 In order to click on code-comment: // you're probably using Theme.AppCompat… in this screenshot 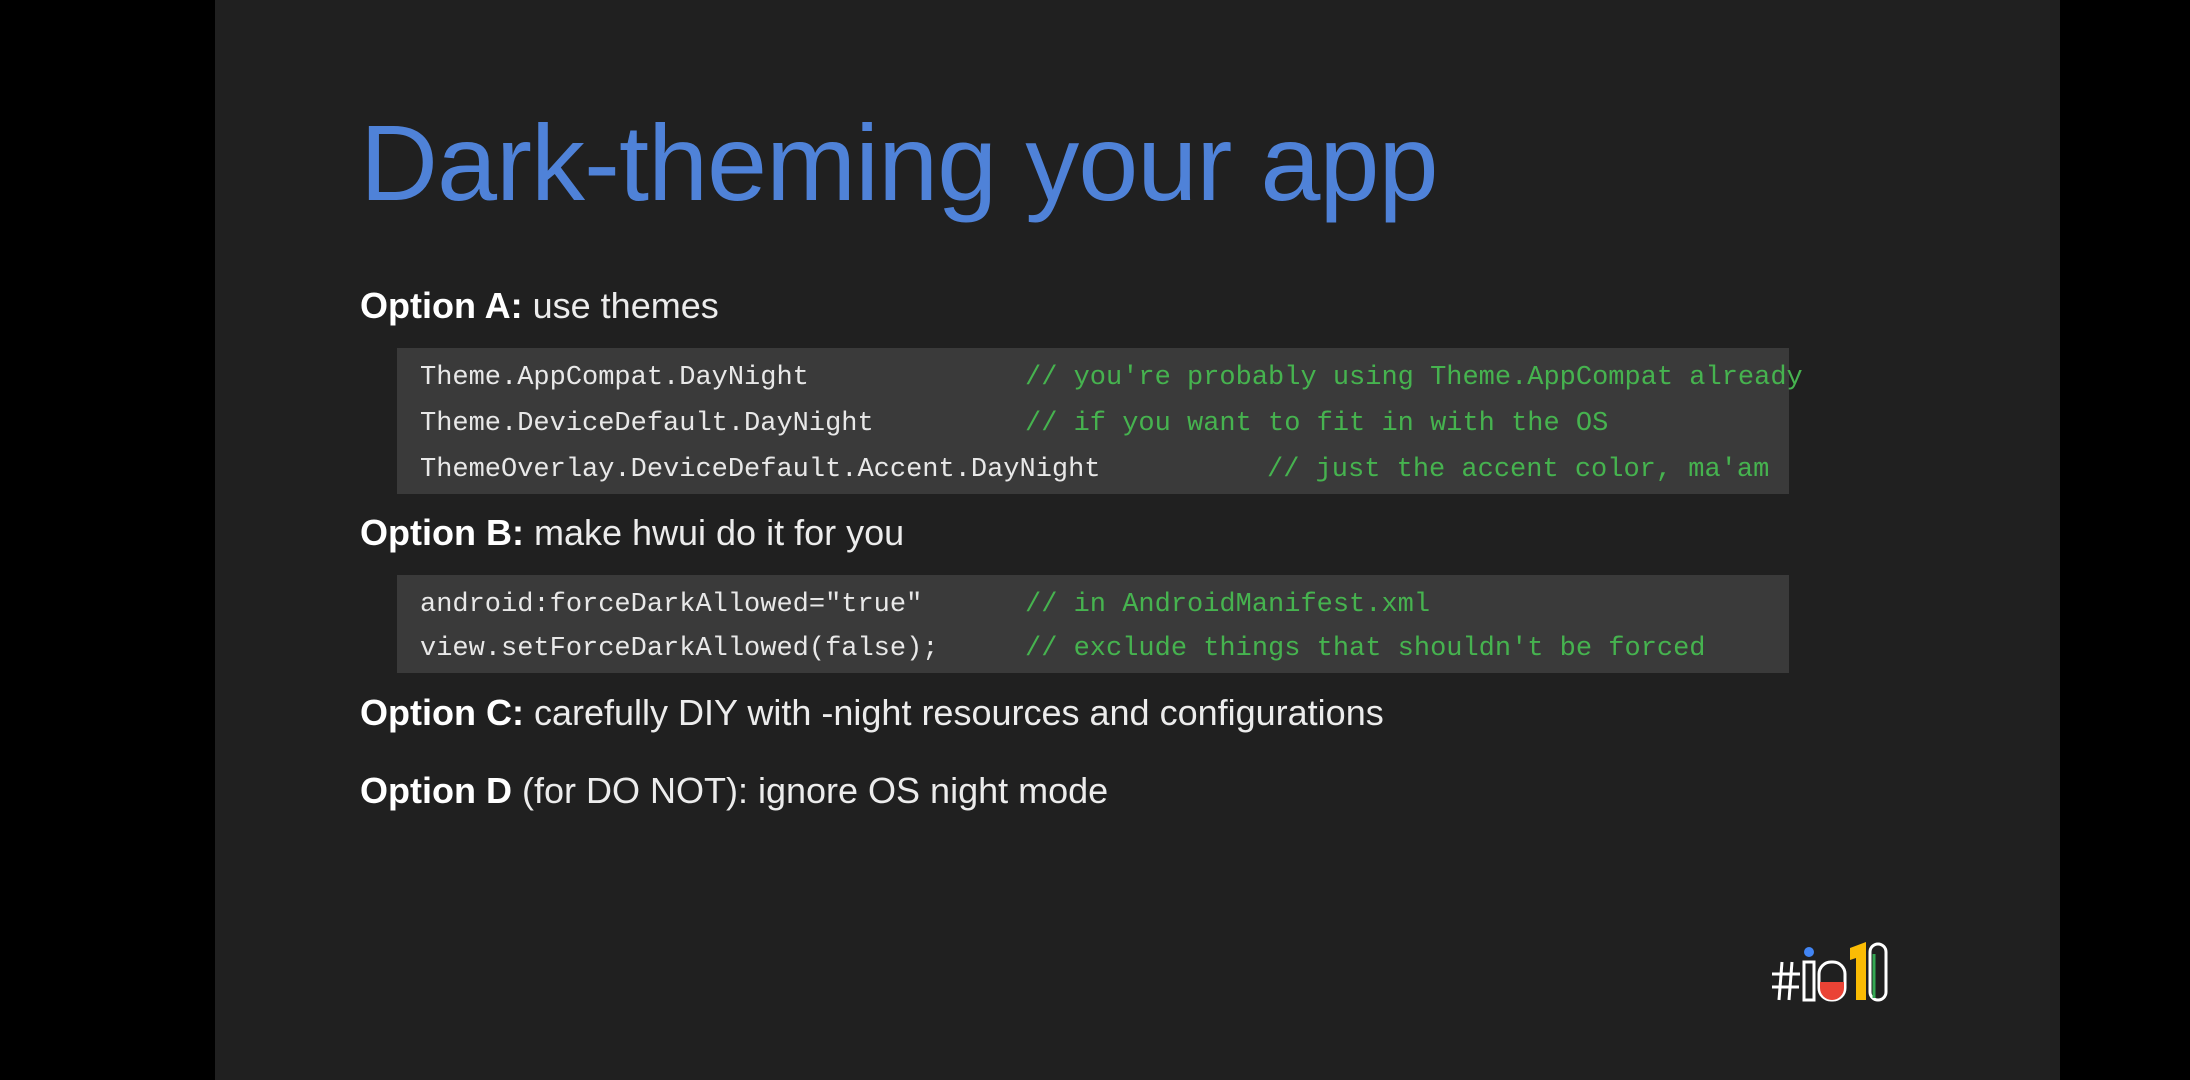, I will do `click(1414, 378)`.